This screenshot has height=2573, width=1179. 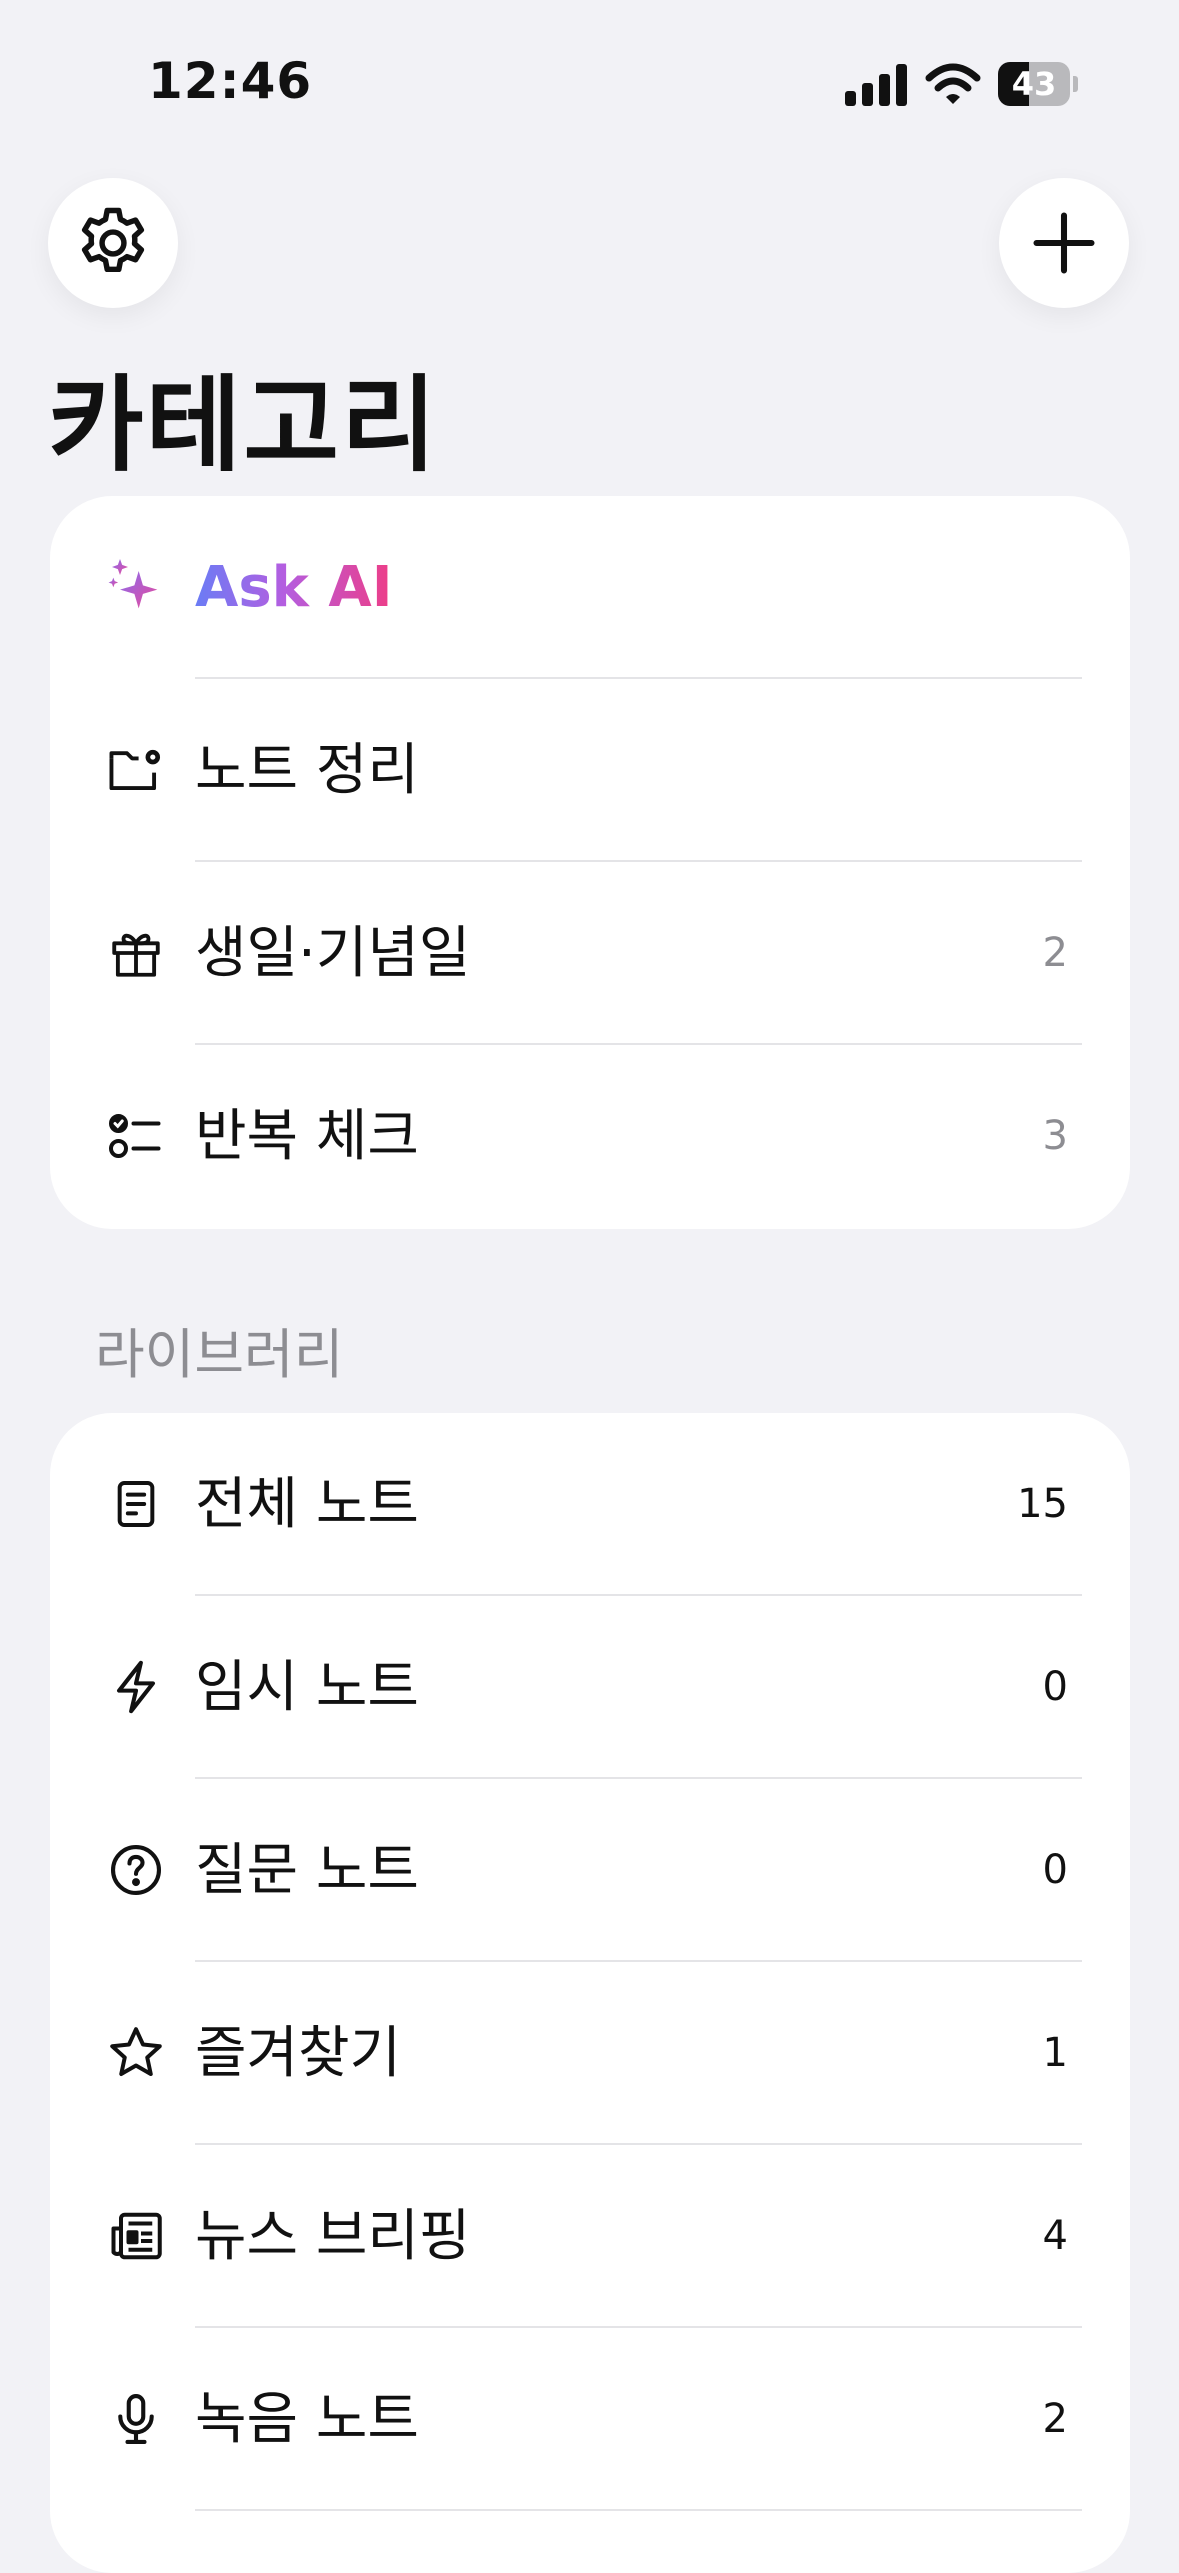 I want to click on category-label: 반복 체크, so click(x=307, y=1136).